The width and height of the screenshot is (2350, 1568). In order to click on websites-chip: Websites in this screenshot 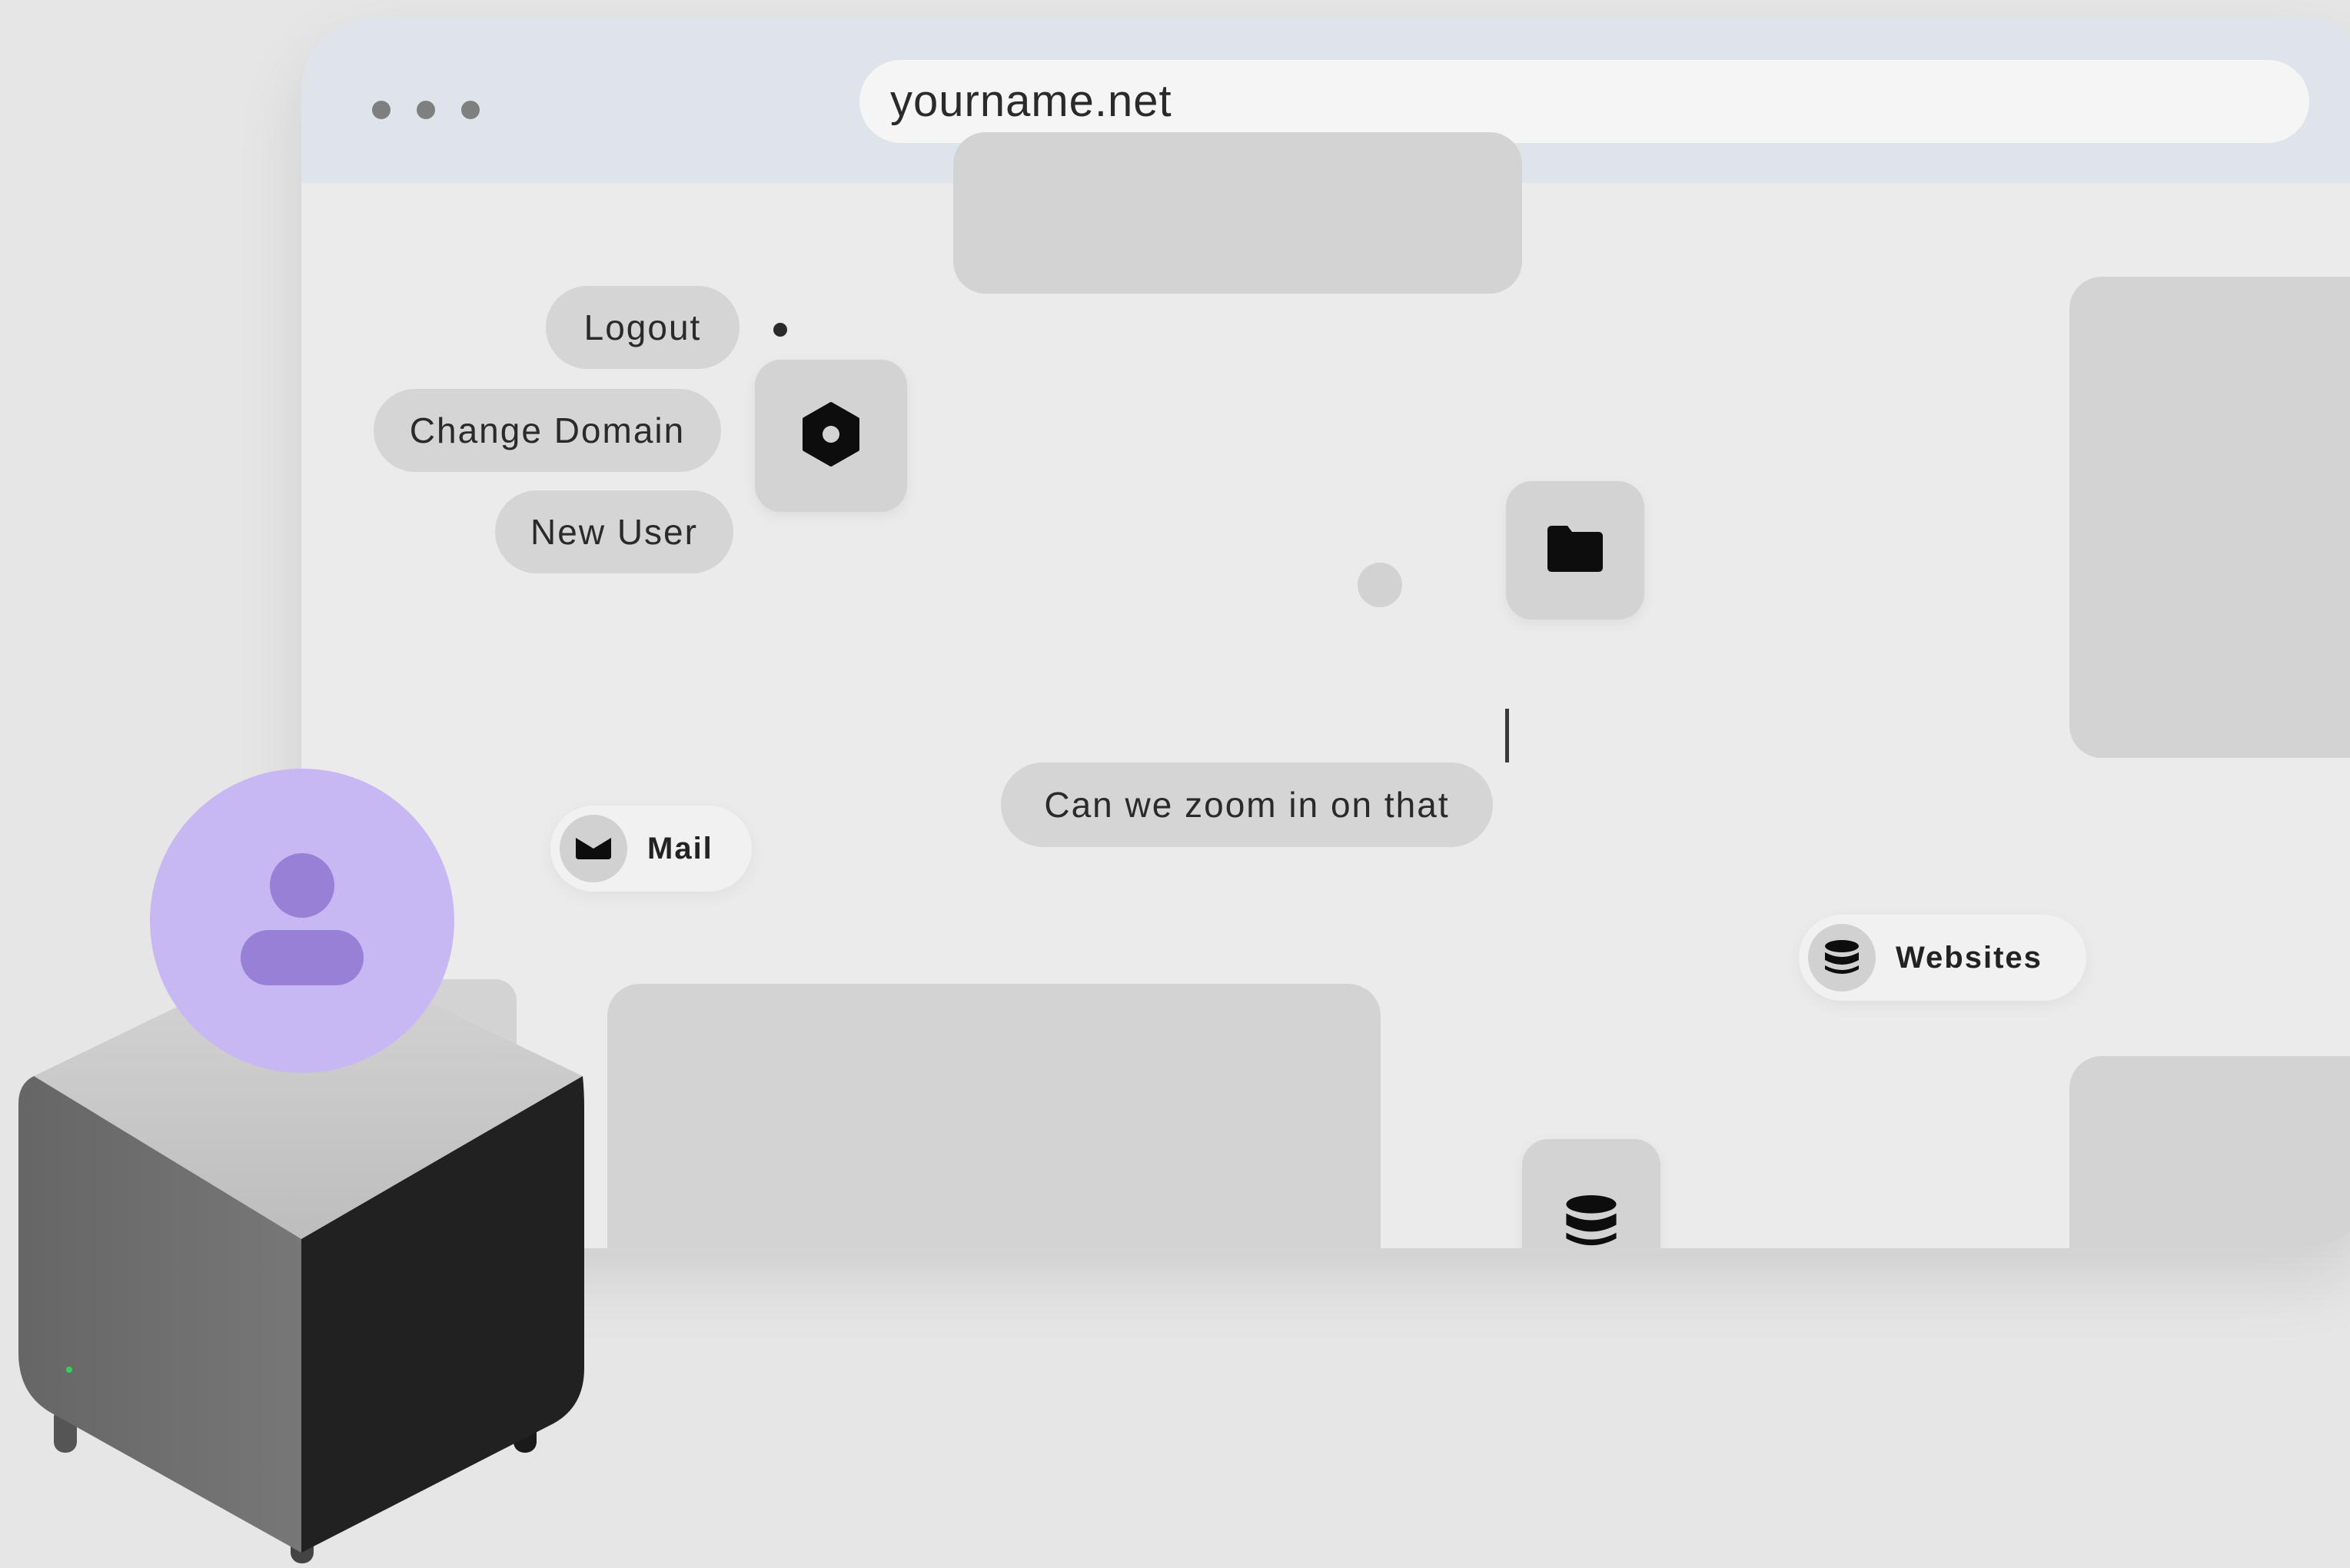, I will do `click(1942, 958)`.